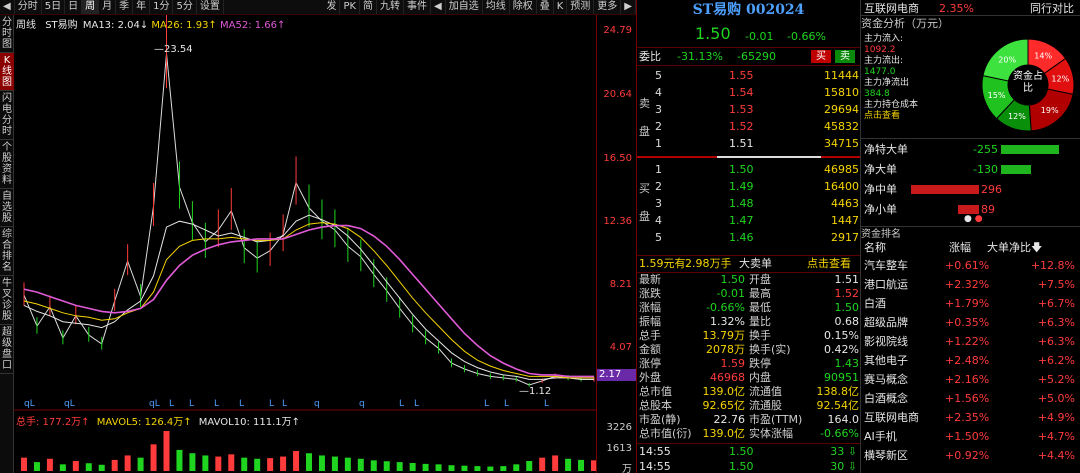 This screenshot has height=473, width=1080. I want to click on event-button: 事件, so click(418, 7).